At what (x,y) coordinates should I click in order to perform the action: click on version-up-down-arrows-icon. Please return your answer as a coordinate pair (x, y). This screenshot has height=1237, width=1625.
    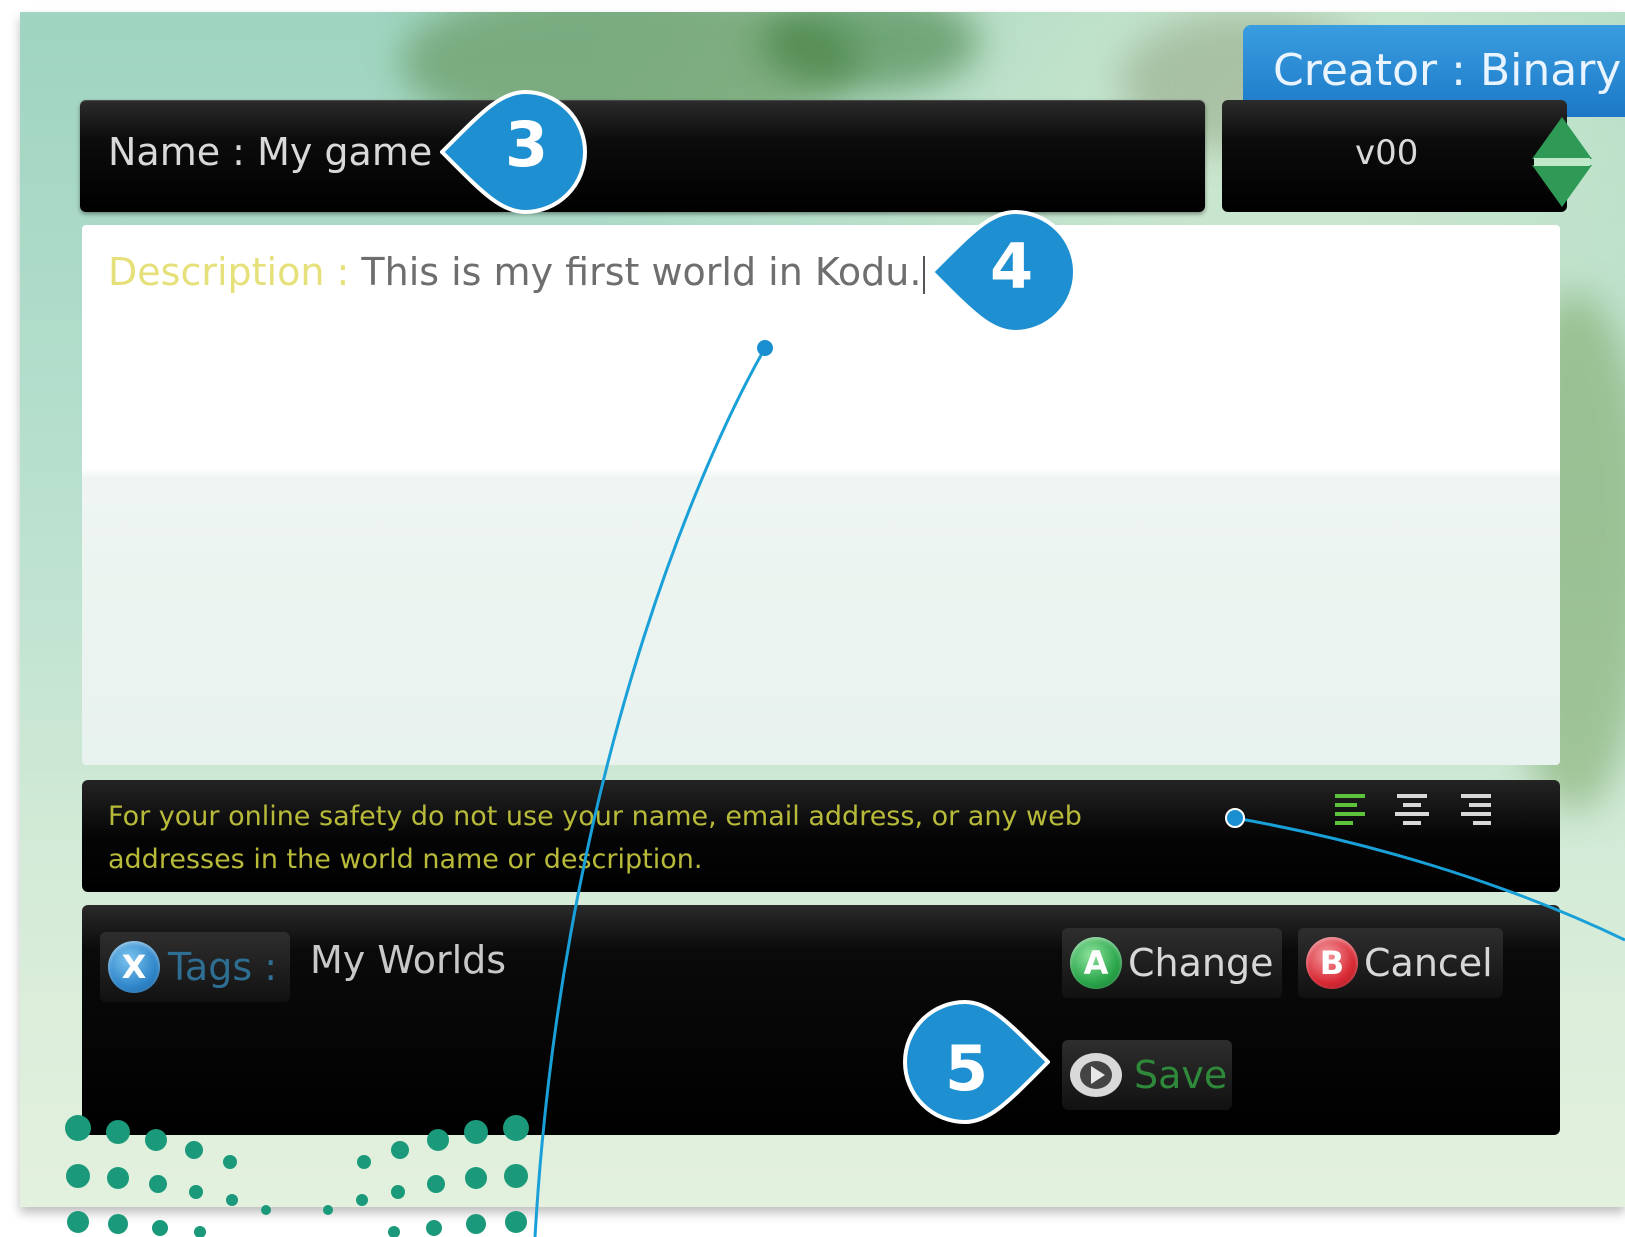
    Looking at the image, I should click on (1562, 162).